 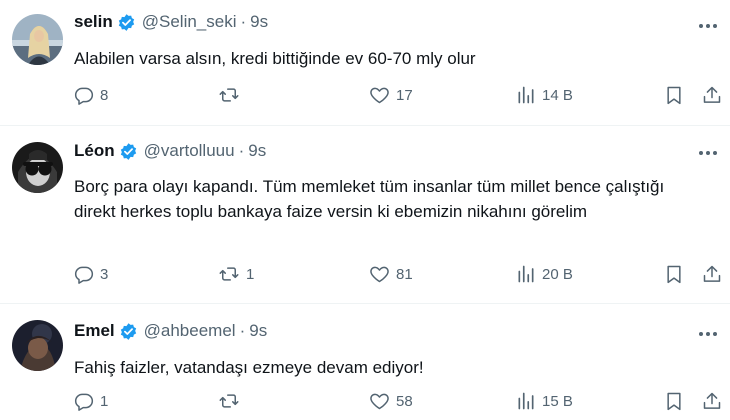 I want to click on like-button: 81, so click(x=391, y=274).